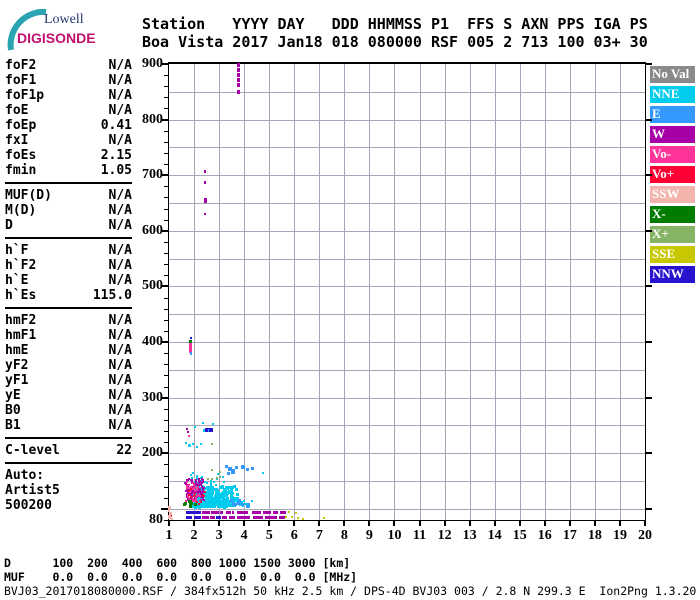  I want to click on x-axis-label: 17, so click(569, 535).